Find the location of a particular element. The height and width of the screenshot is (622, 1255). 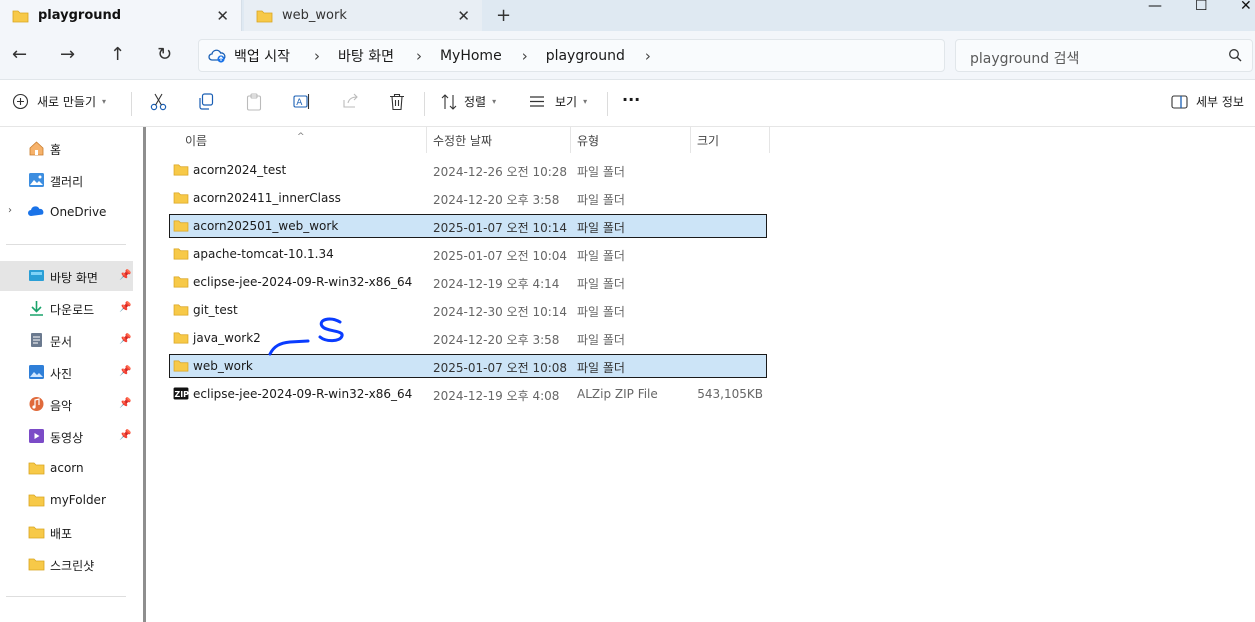

svg-text: A is located at coordinates (299, 103).